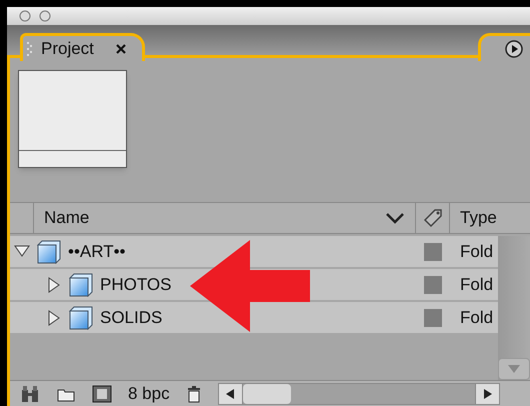 Image resolution: width=530 pixels, height=406 pixels. What do you see at coordinates (504, 47) in the screenshot?
I see `panel-tab` at bounding box center [504, 47].